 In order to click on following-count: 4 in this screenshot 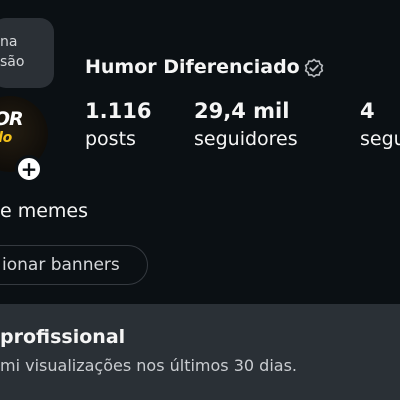, I will do `click(367, 111)`.